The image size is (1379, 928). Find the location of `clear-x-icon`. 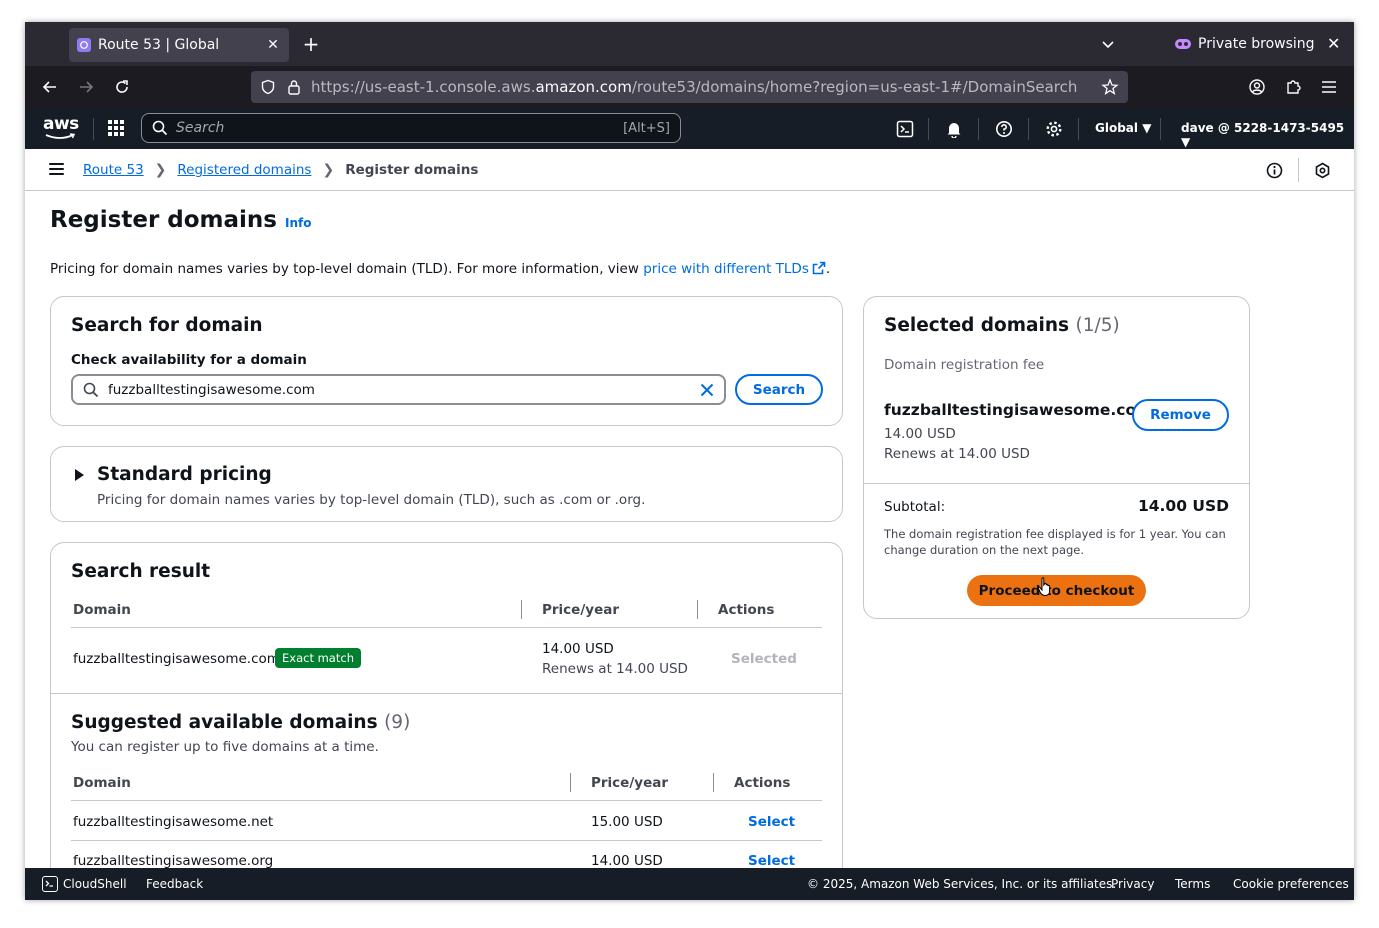

clear-x-icon is located at coordinates (707, 390).